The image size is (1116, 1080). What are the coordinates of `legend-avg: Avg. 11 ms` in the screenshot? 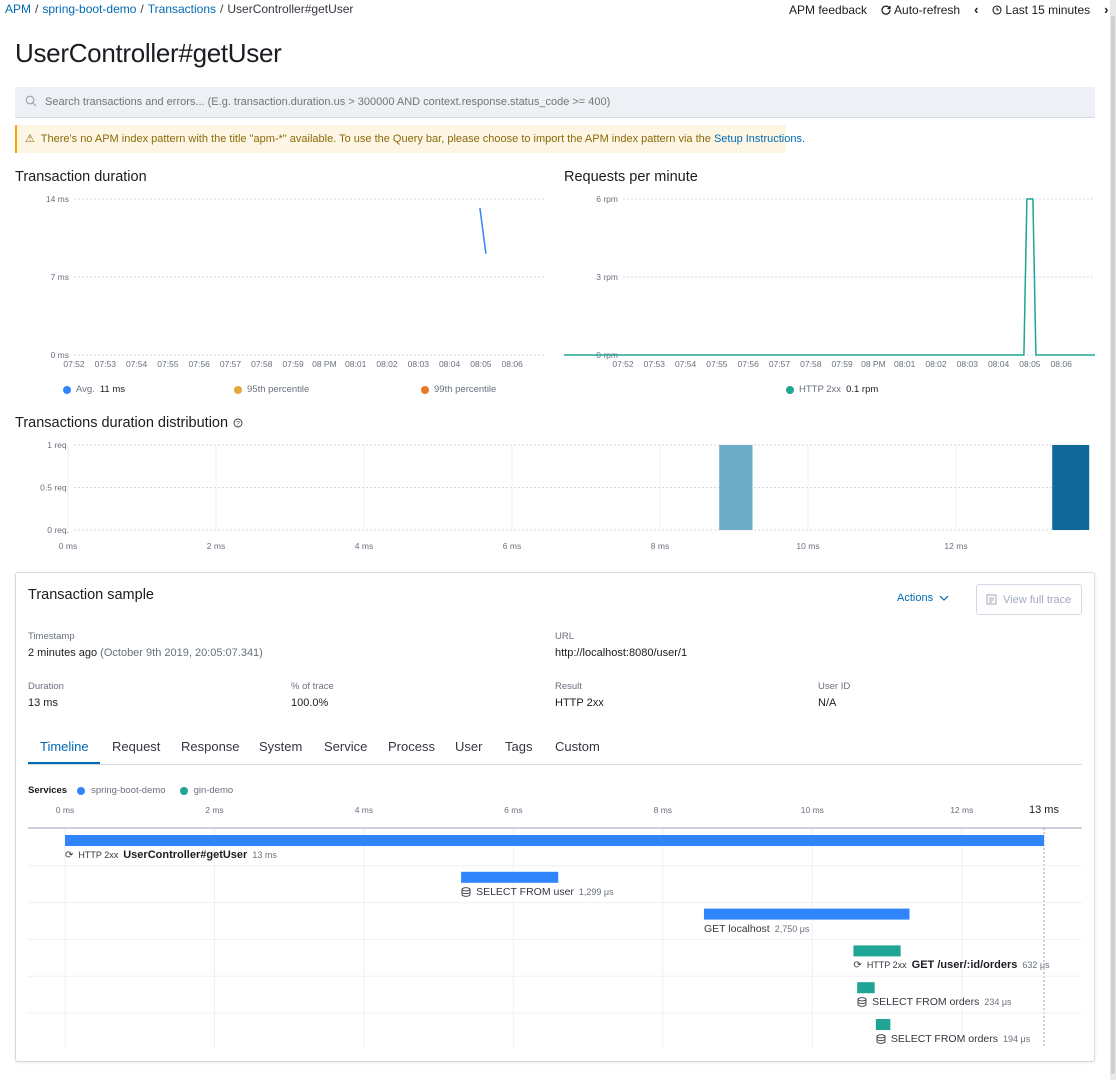 It's located at (94, 389).